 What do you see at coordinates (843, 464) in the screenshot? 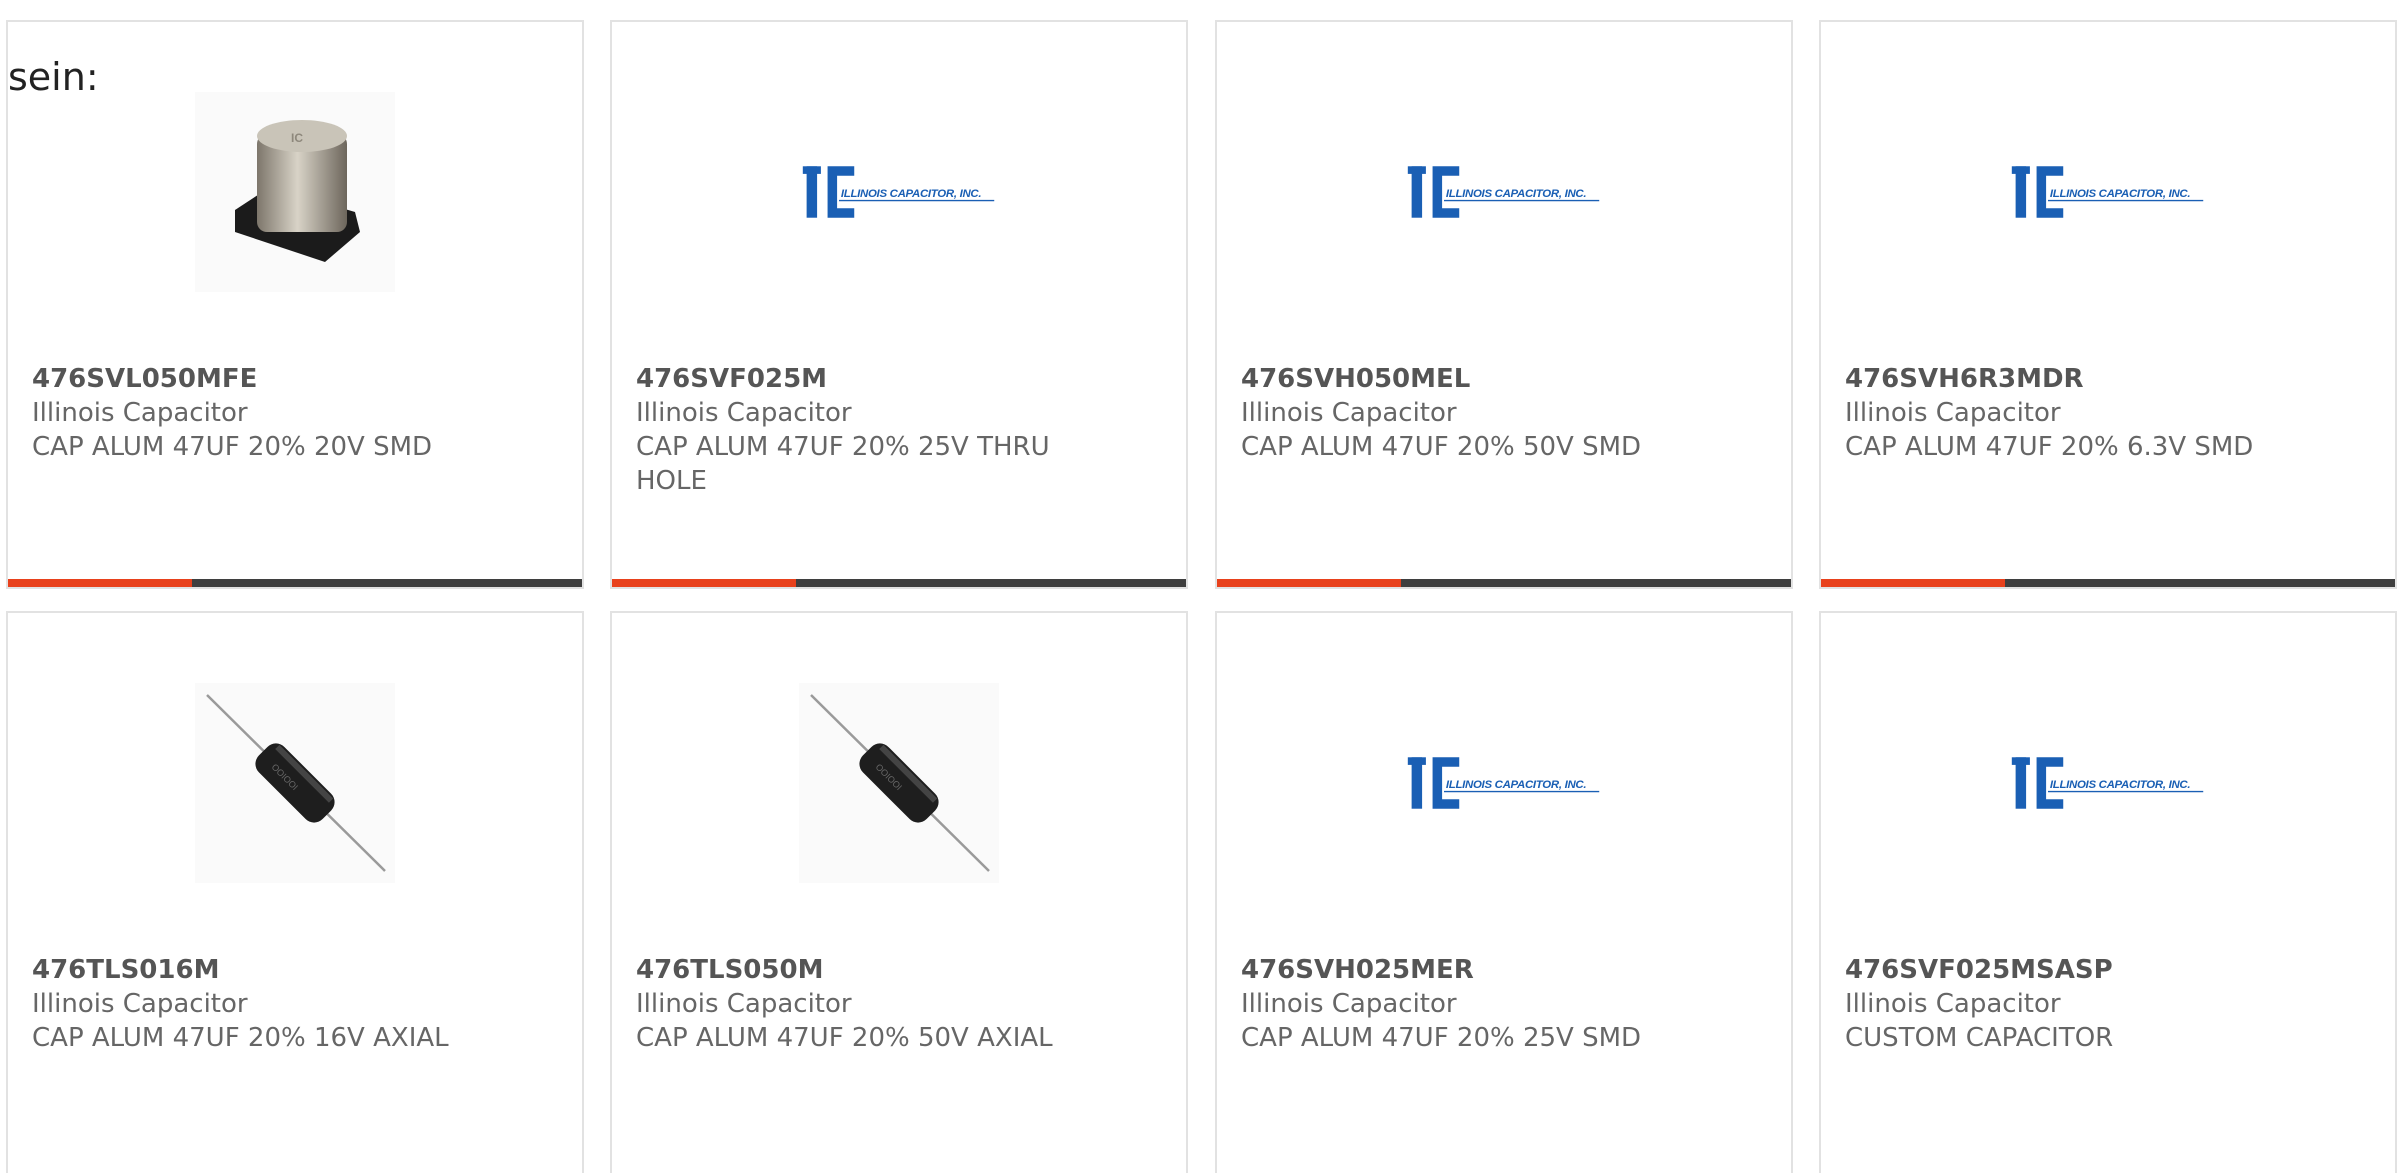
I see `product-description: CAP ALUM 47UF 20% 25V THRU HOLE` at bounding box center [843, 464].